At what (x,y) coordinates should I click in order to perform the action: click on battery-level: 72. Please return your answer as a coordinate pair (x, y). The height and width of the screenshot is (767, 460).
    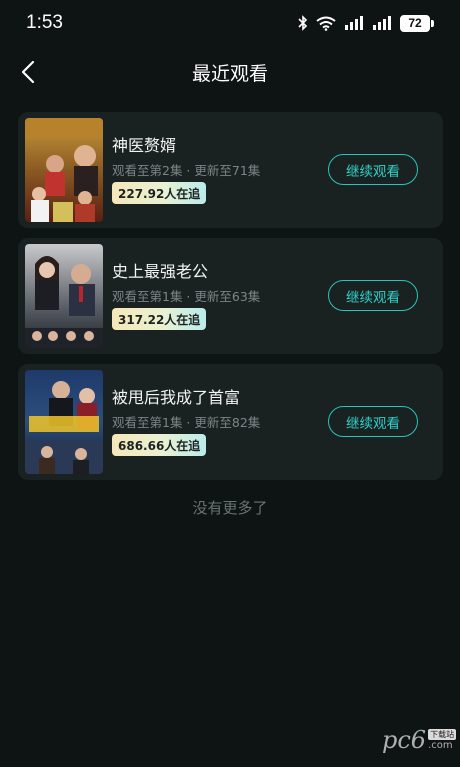
    Looking at the image, I should click on (415, 23).